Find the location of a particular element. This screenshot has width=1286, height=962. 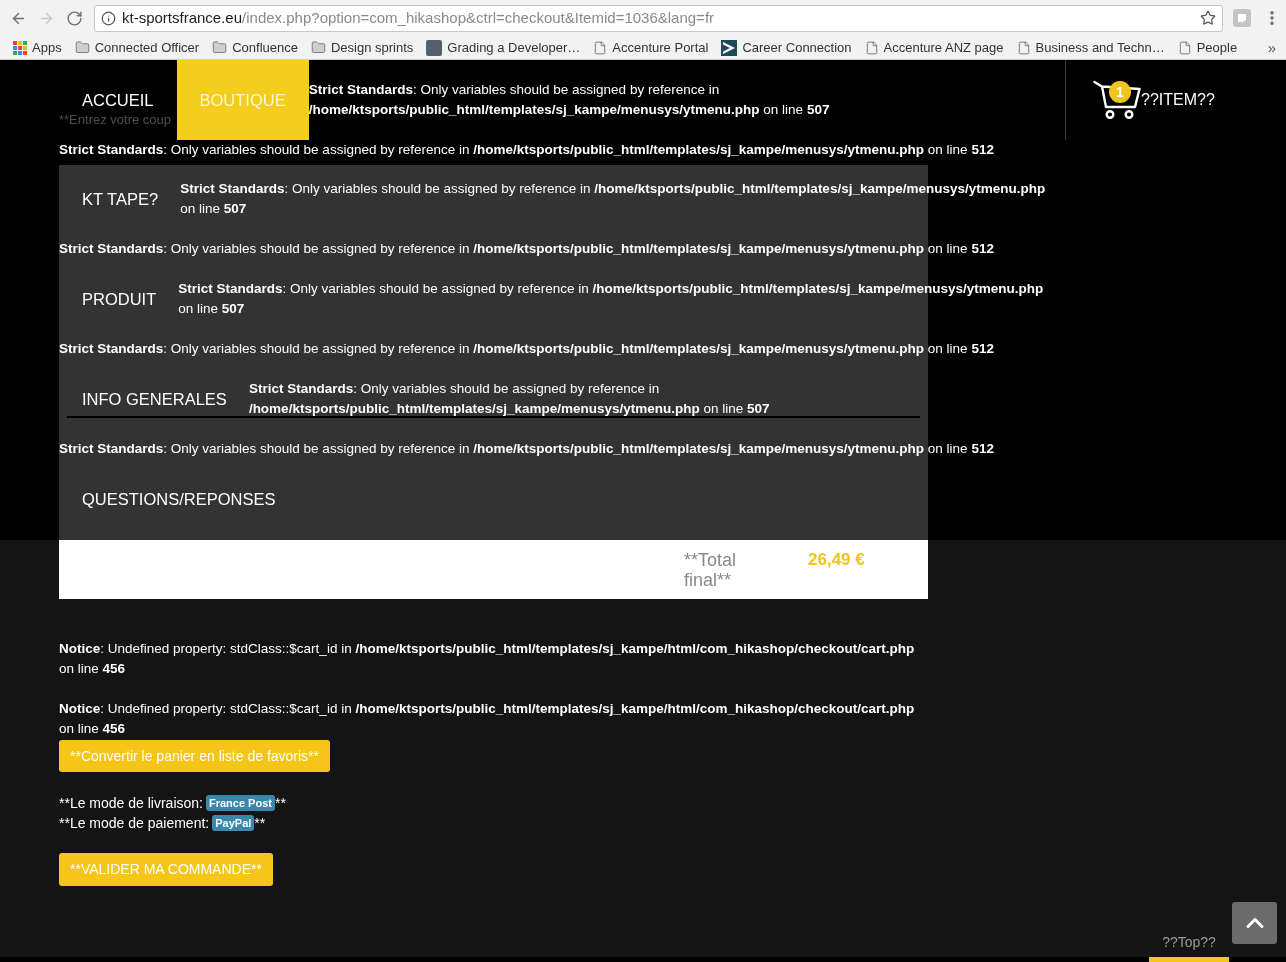

chevron-logo-icon is located at coordinates (729, 47).